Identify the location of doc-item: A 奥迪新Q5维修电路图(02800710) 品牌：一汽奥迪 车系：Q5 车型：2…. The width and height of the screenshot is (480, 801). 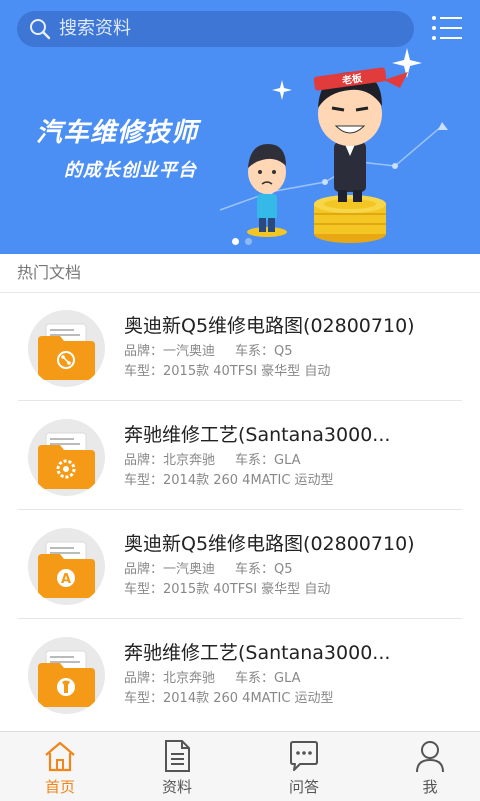
(240, 565).